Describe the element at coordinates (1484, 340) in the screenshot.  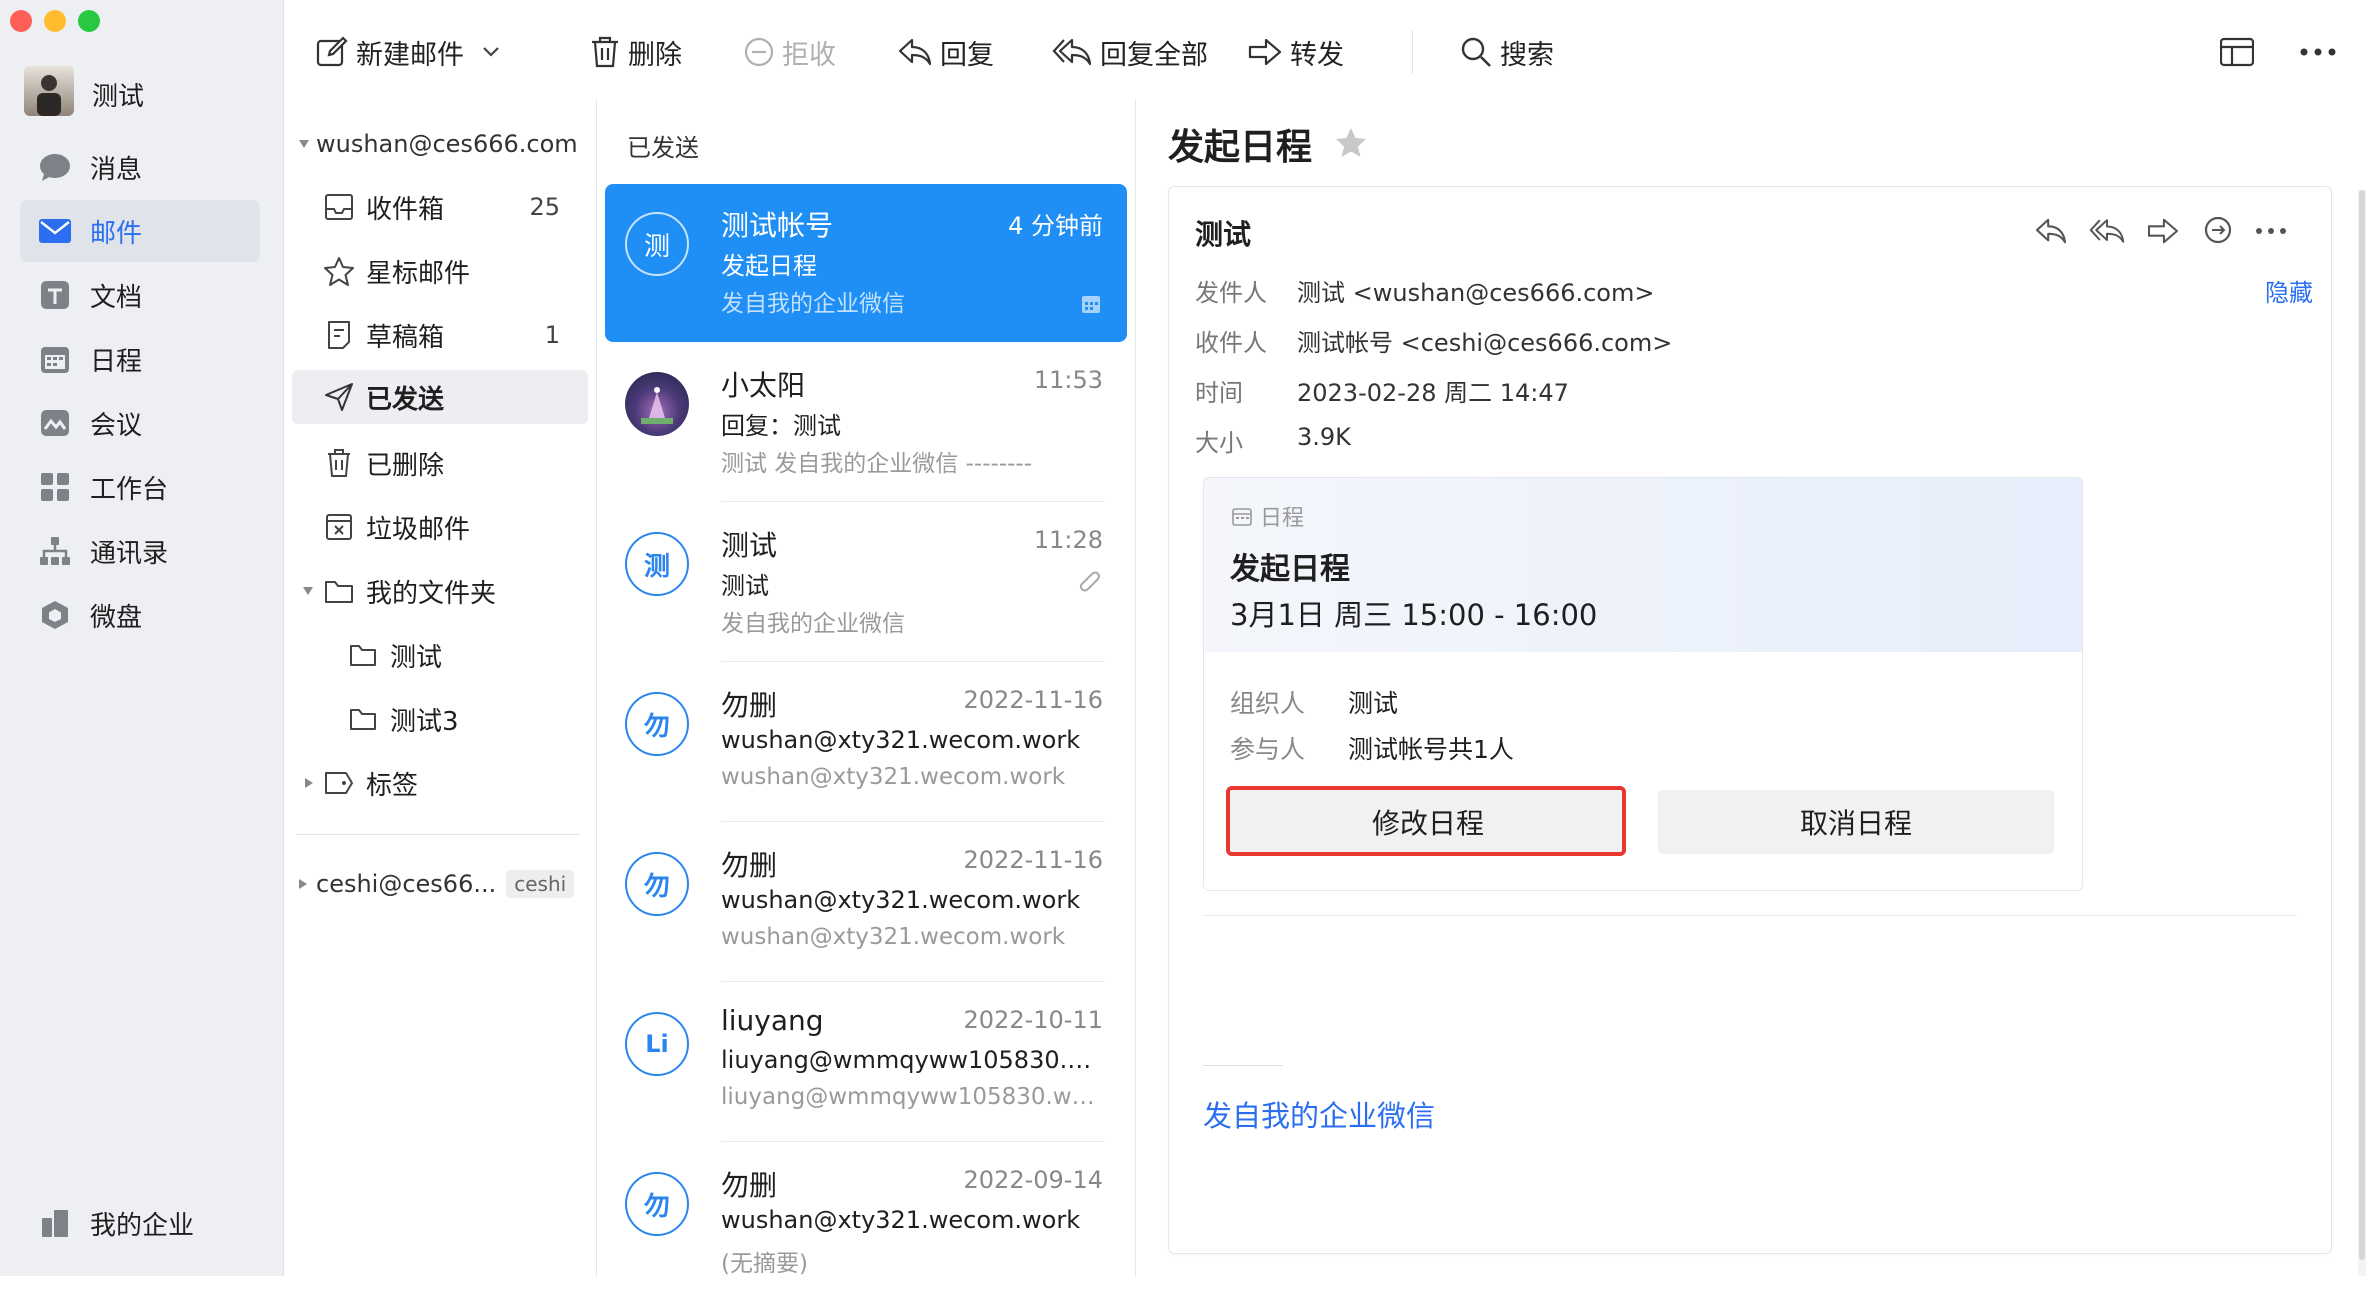
I see `recipient-value: 测试帐号 <ceshi@ces666.com>` at that location.